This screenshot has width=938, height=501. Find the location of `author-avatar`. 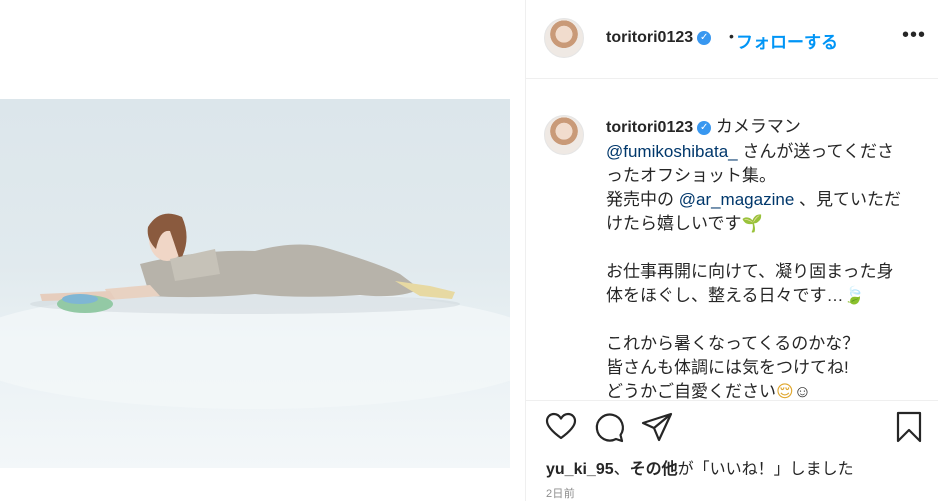

author-avatar is located at coordinates (564, 38).